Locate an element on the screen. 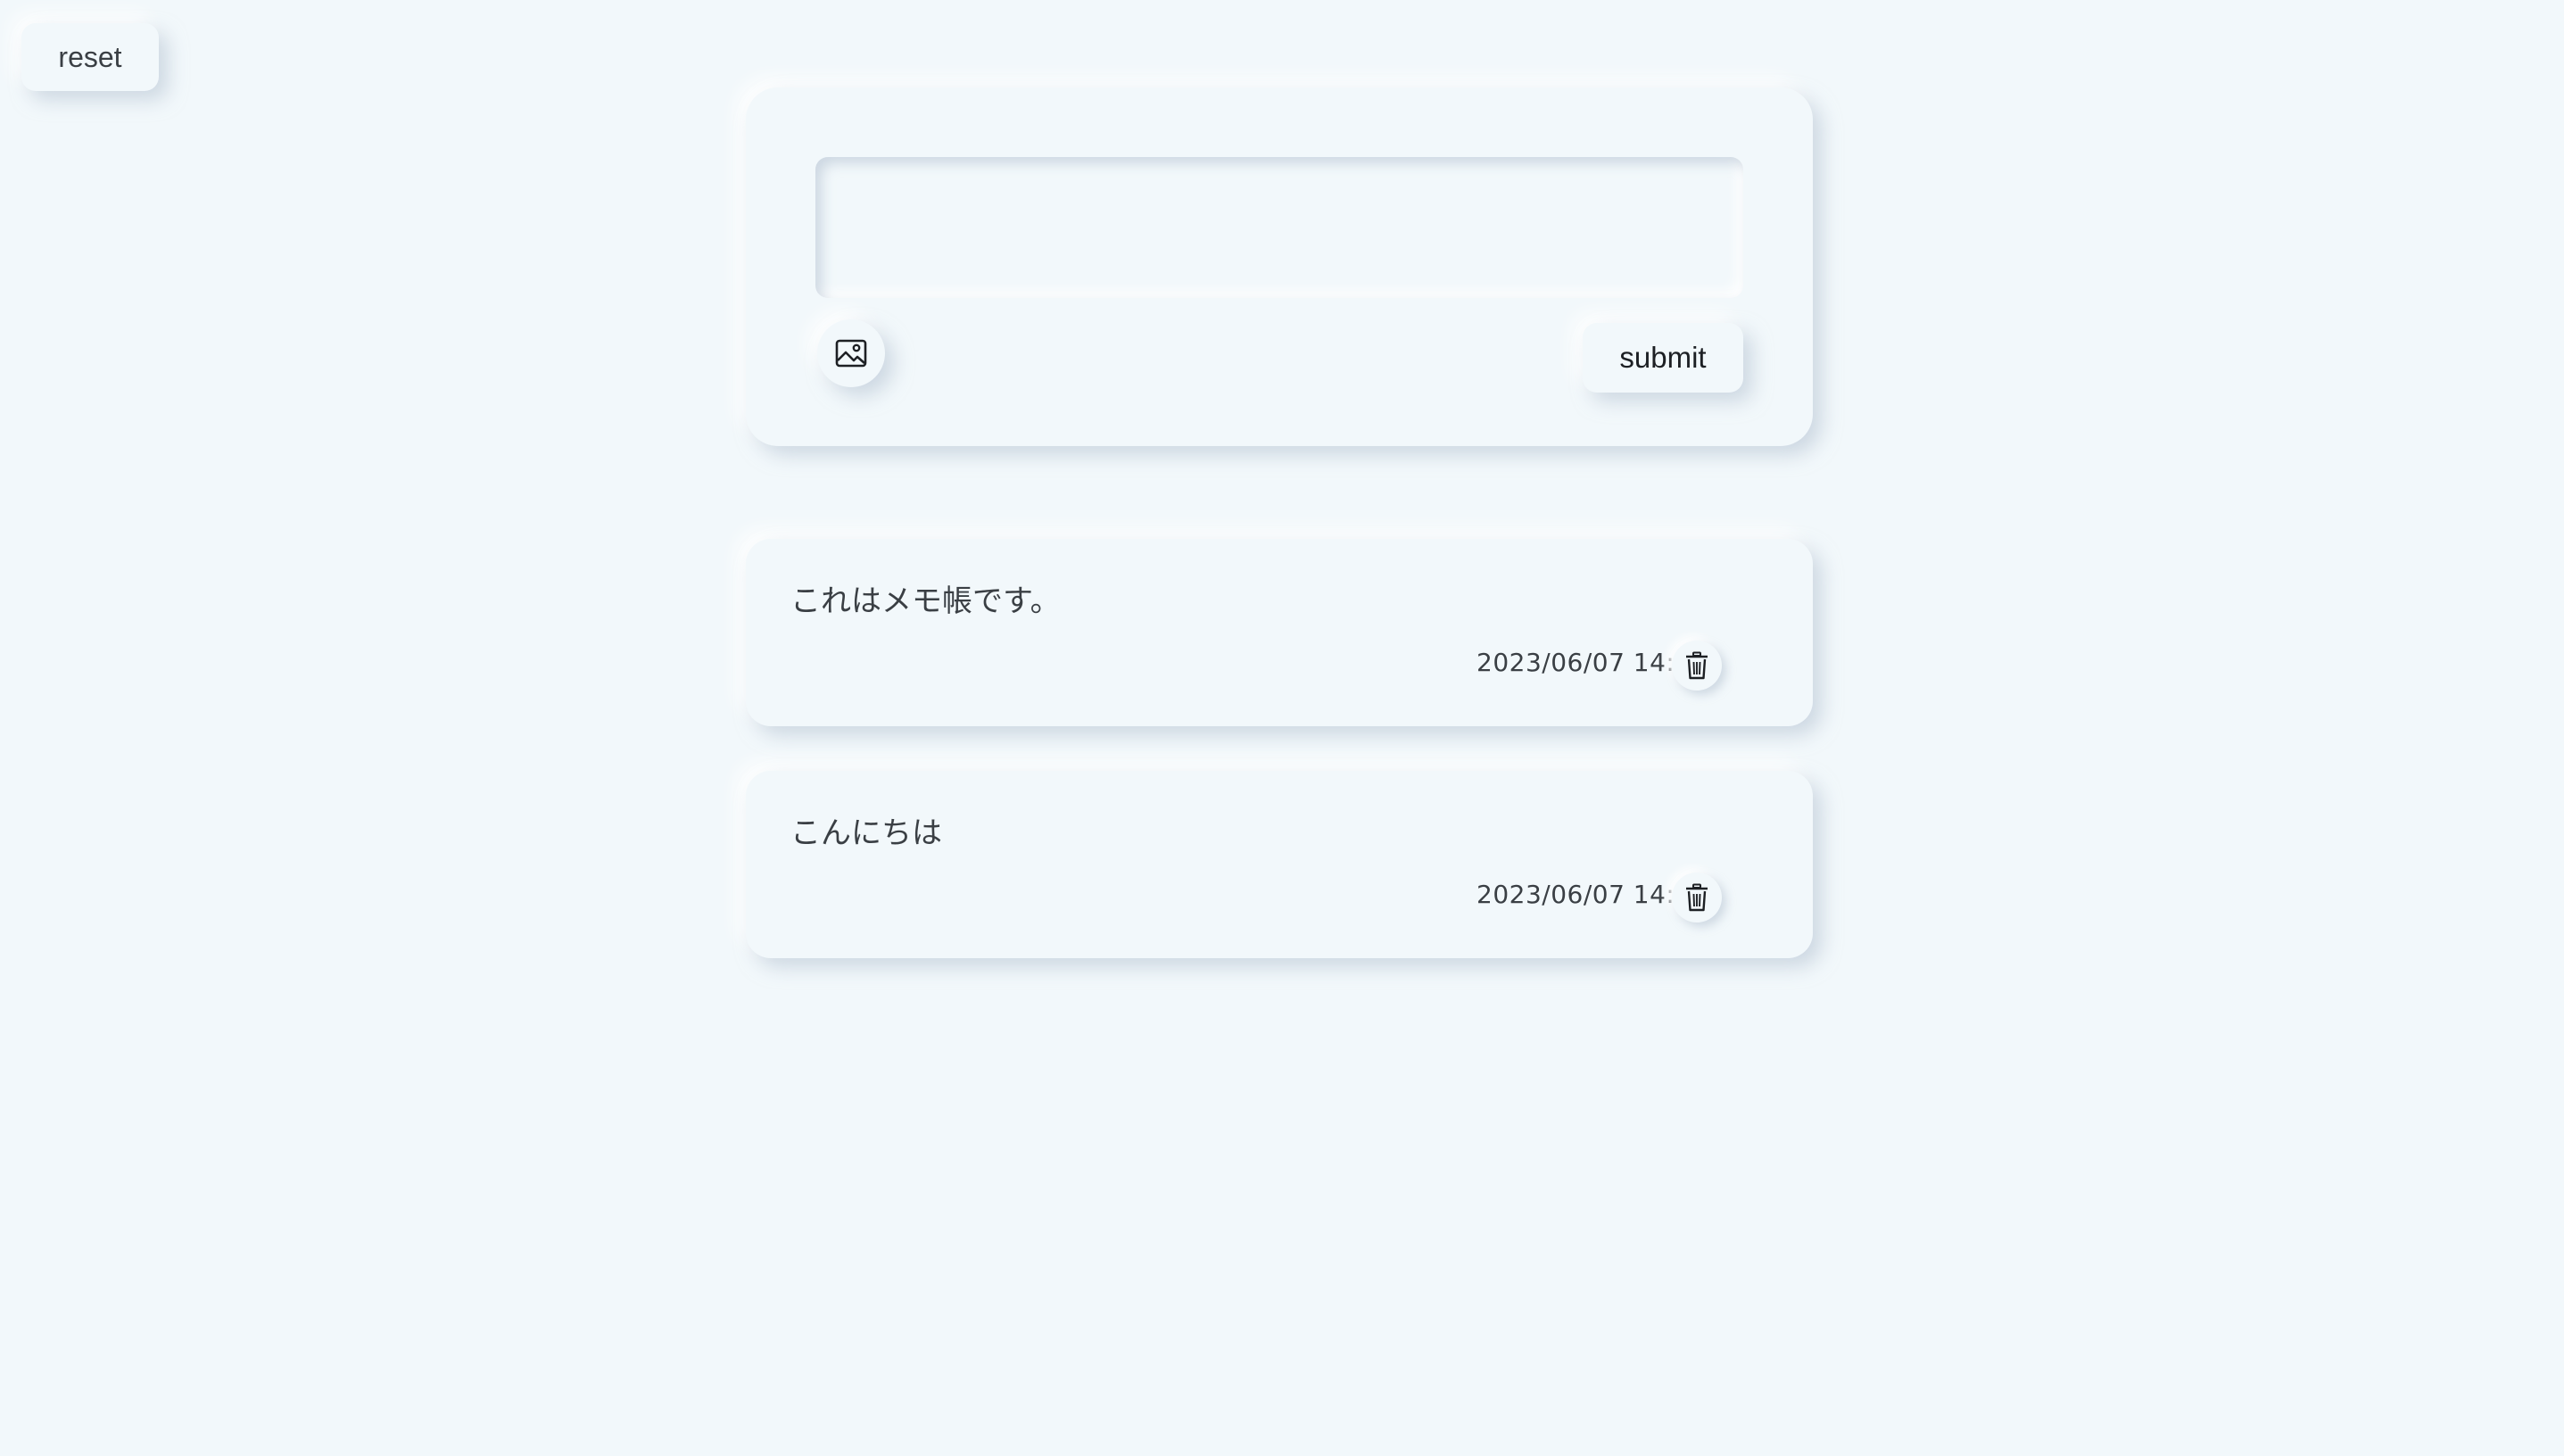 The width and height of the screenshot is (2564, 1456). submit-button: submit is located at coordinates (1663, 358).